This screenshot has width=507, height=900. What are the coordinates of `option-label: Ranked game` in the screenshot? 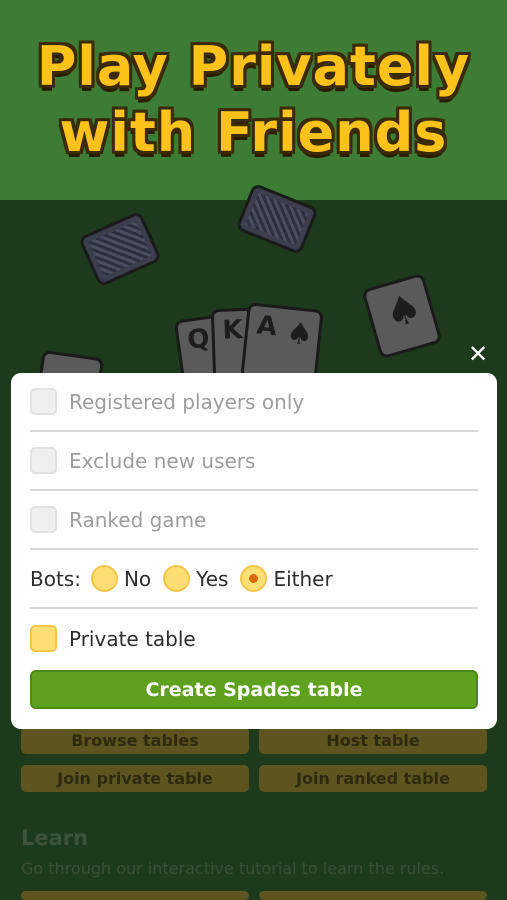 It's located at (138, 519).